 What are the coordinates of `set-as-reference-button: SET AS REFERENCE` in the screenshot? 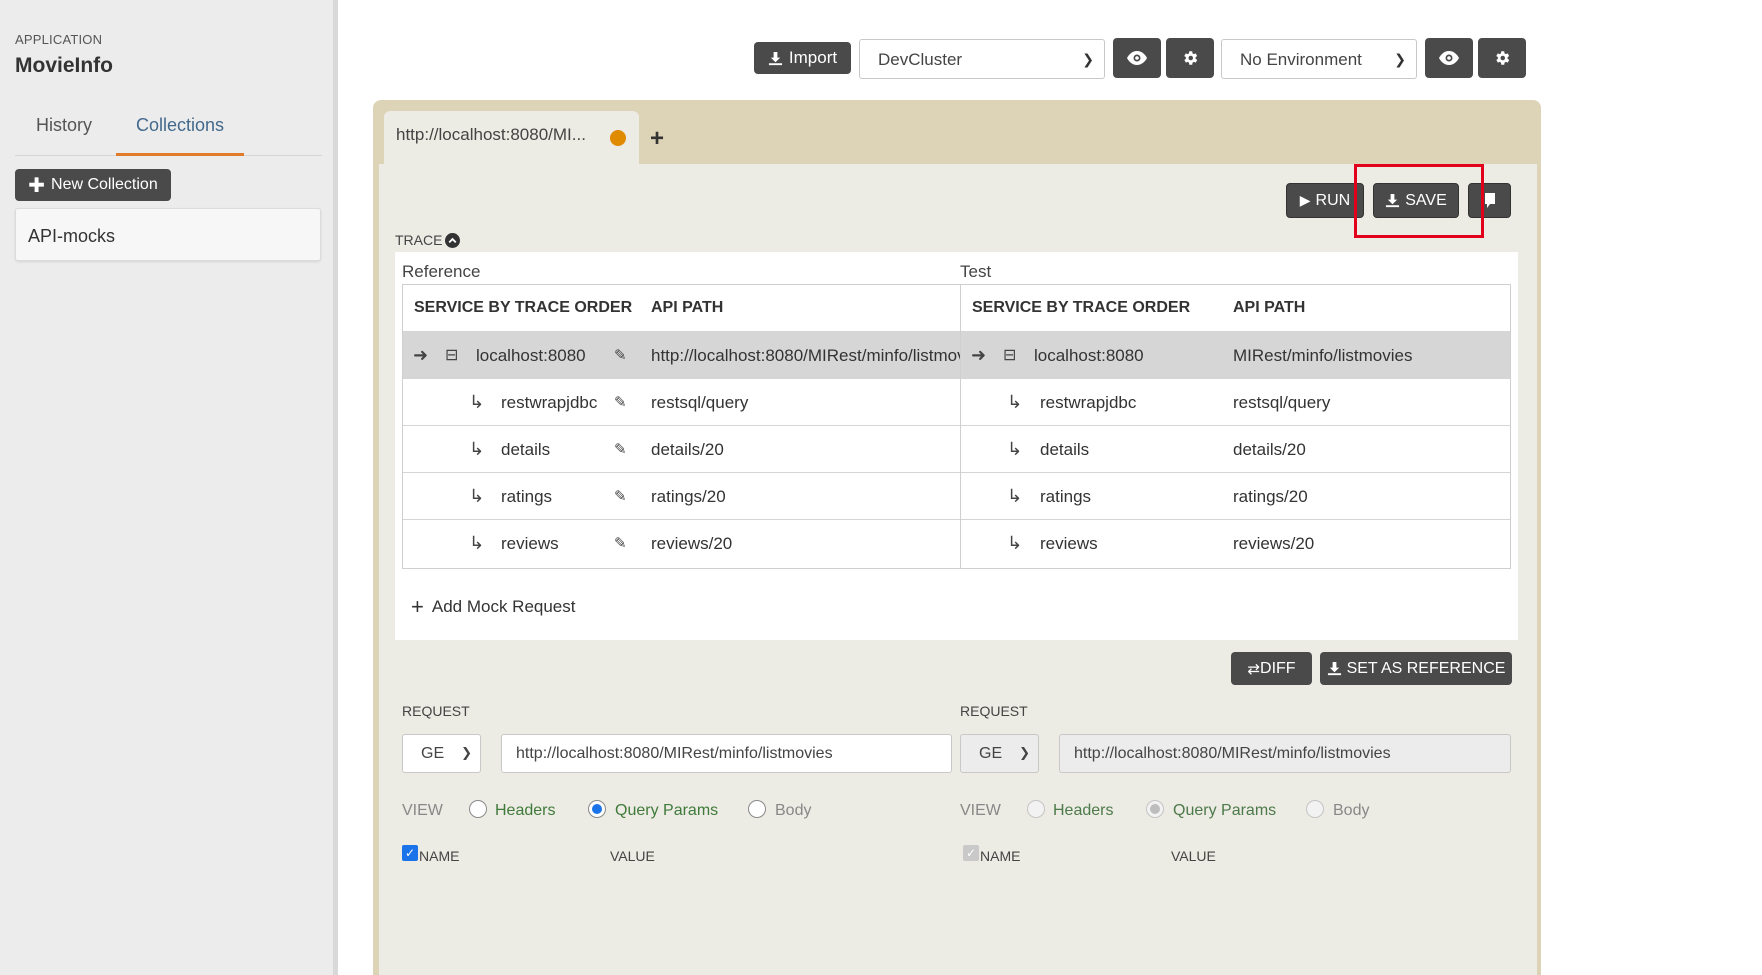 It's located at (1416, 668).